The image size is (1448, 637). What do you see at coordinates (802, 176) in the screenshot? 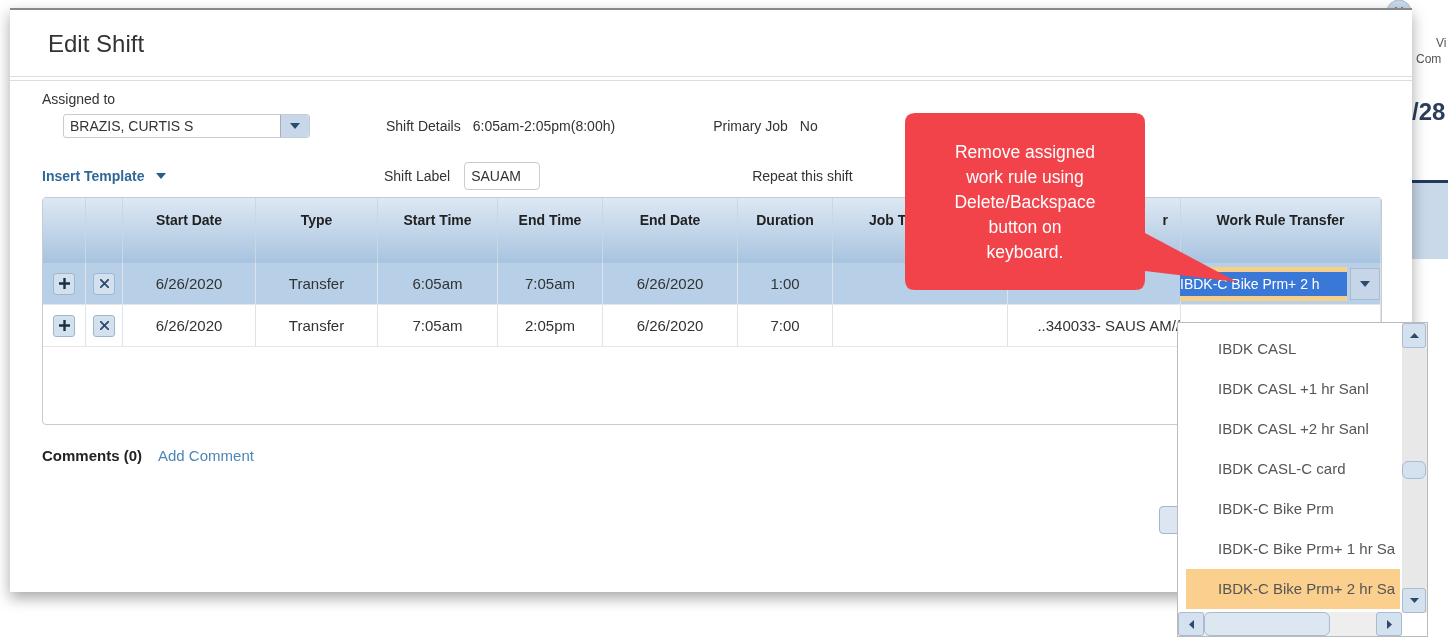
I see `field-label: Repeat this shift` at bounding box center [802, 176].